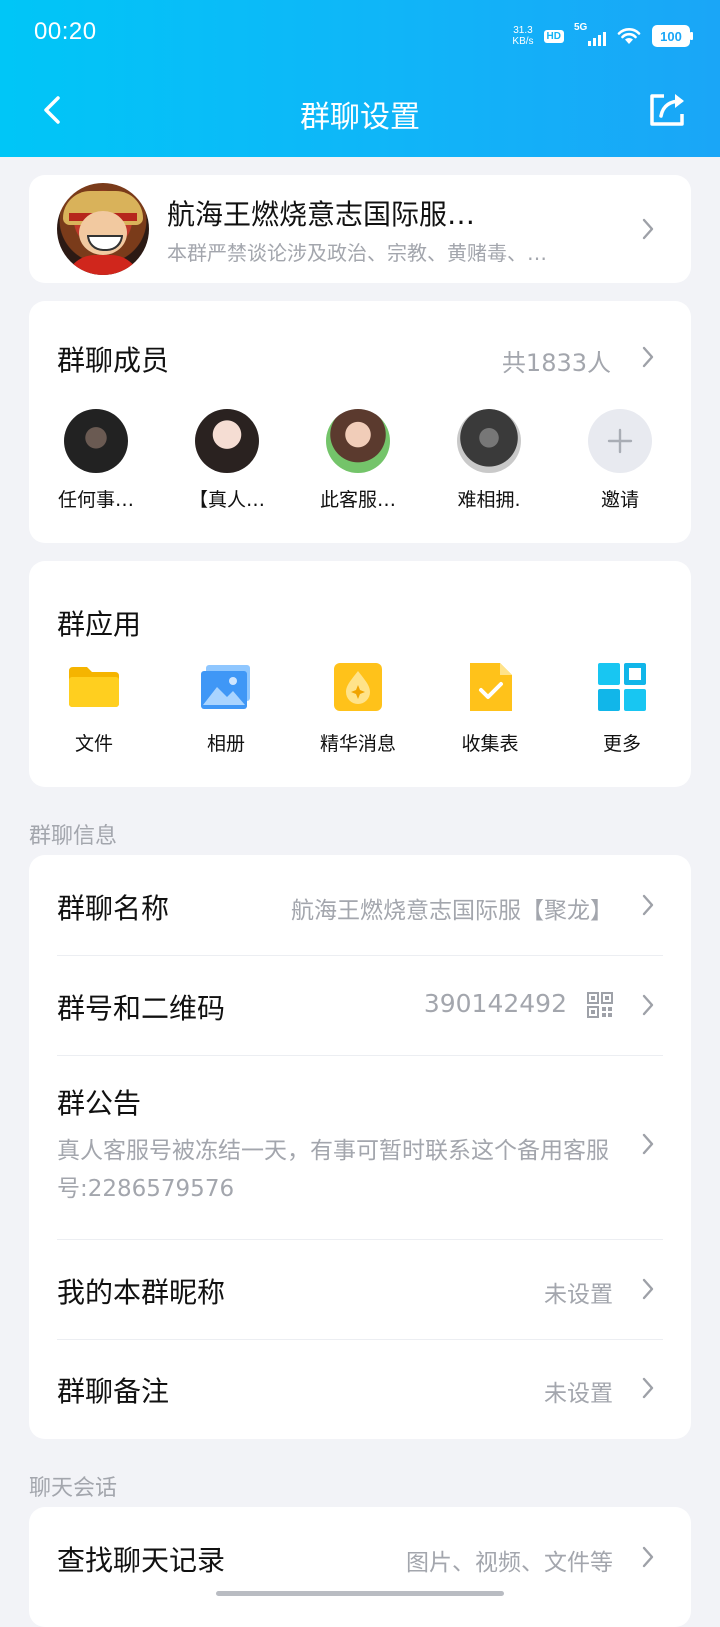  Describe the element at coordinates (489, 500) in the screenshot. I see `member-name: 难相拥.` at that location.